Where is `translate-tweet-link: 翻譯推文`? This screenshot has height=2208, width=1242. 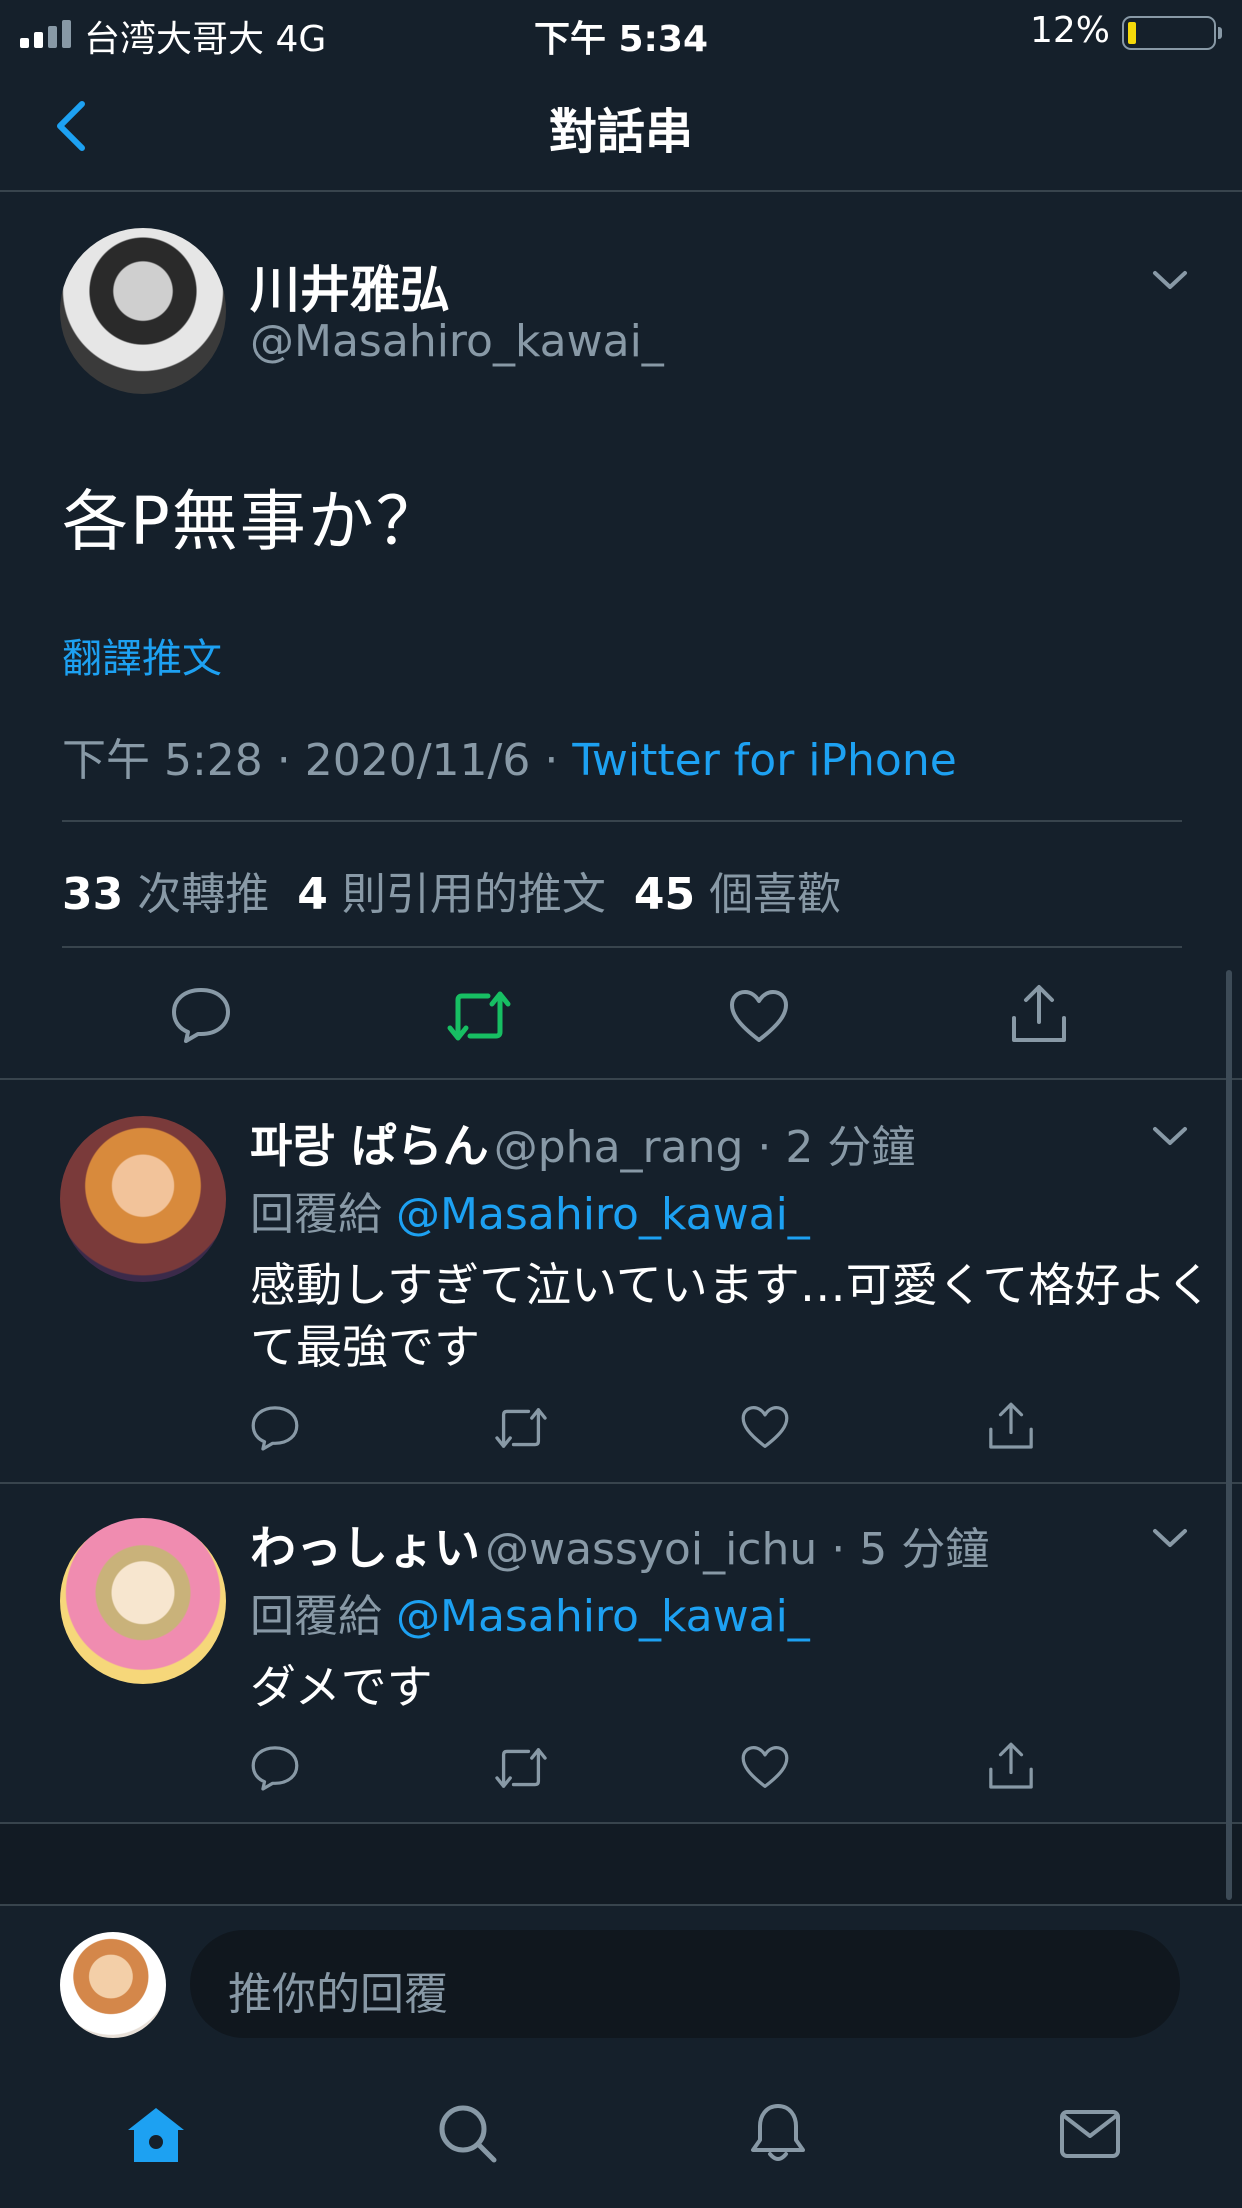 translate-tweet-link: 翻譯推文 is located at coordinates (142, 655).